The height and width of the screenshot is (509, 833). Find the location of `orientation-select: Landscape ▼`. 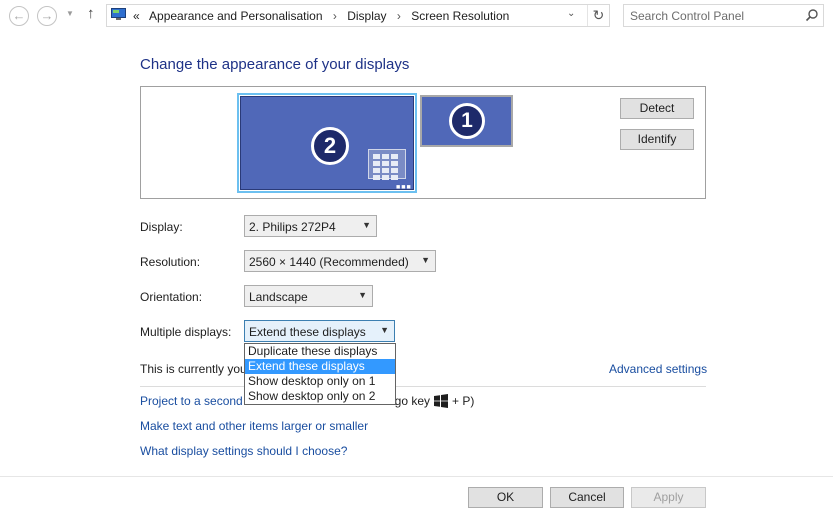

orientation-select: Landscape ▼ is located at coordinates (308, 296).